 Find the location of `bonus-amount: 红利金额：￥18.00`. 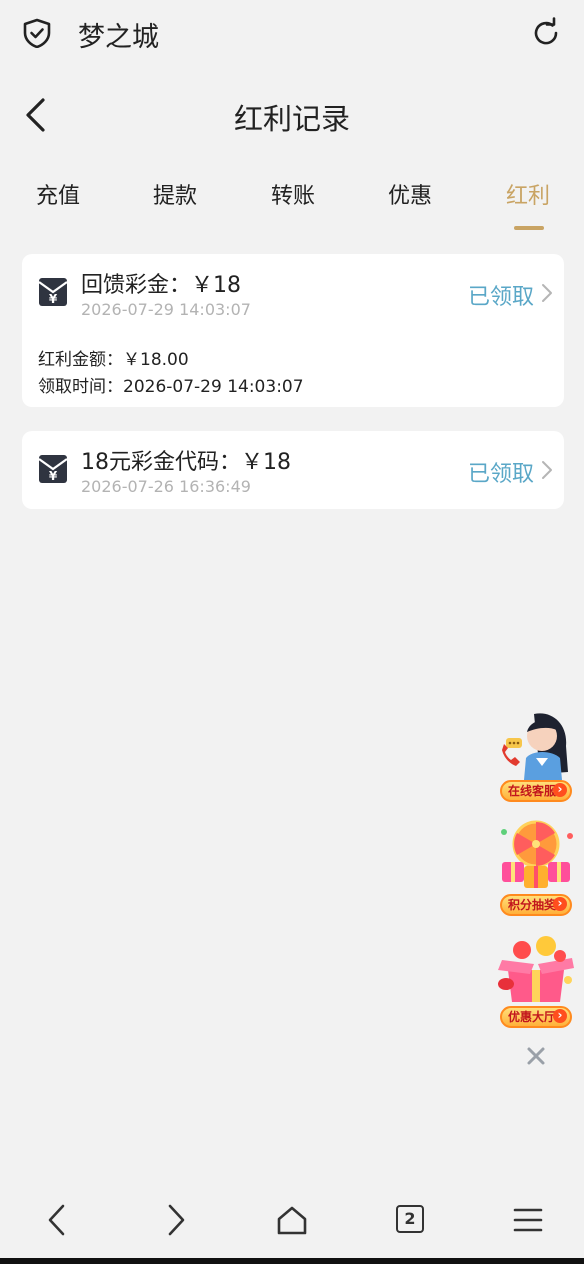

bonus-amount: 红利金额：￥18.00 is located at coordinates (113, 360).